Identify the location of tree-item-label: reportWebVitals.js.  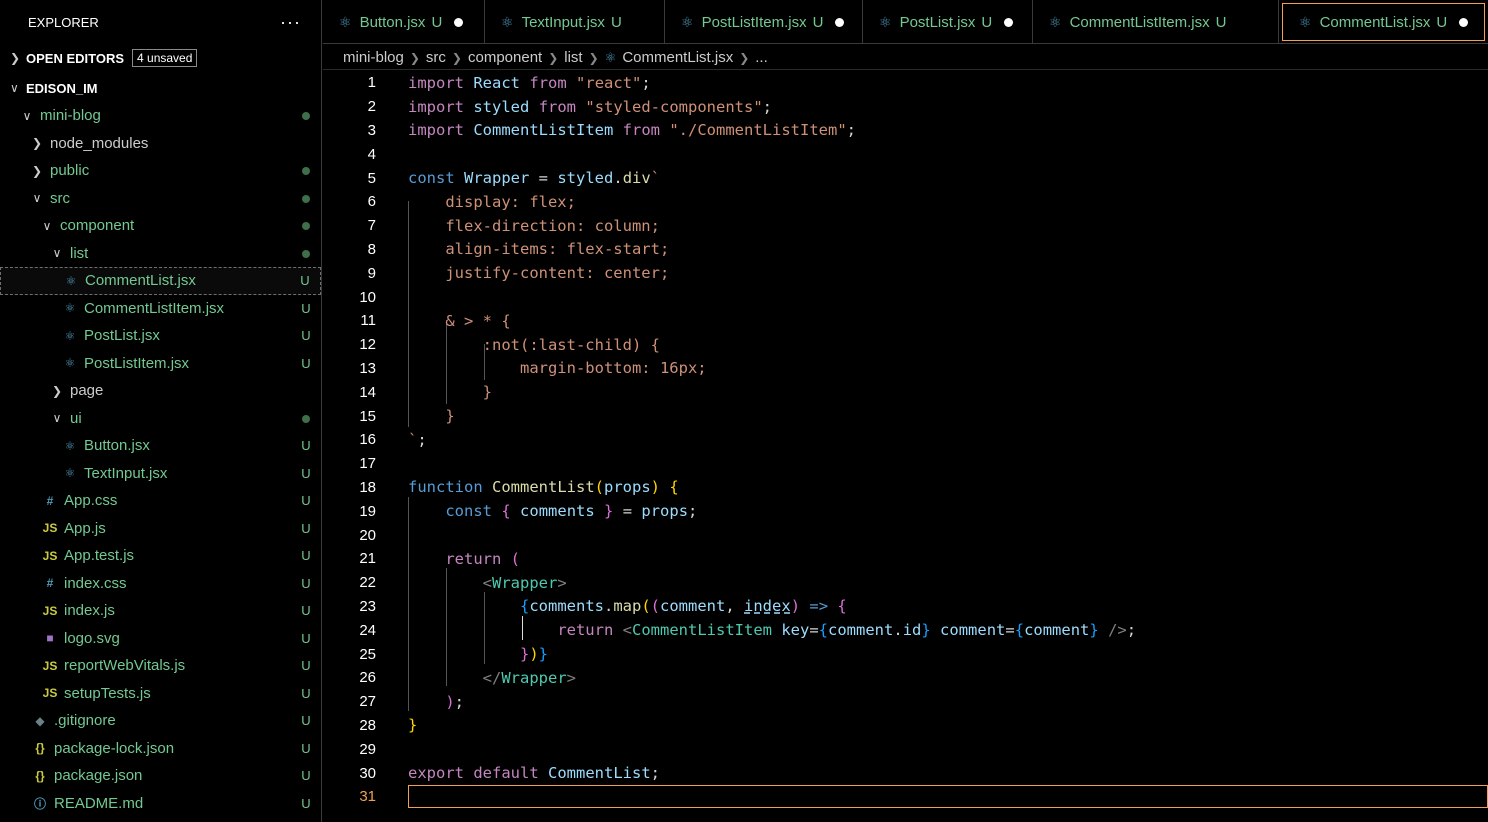
(125, 666).